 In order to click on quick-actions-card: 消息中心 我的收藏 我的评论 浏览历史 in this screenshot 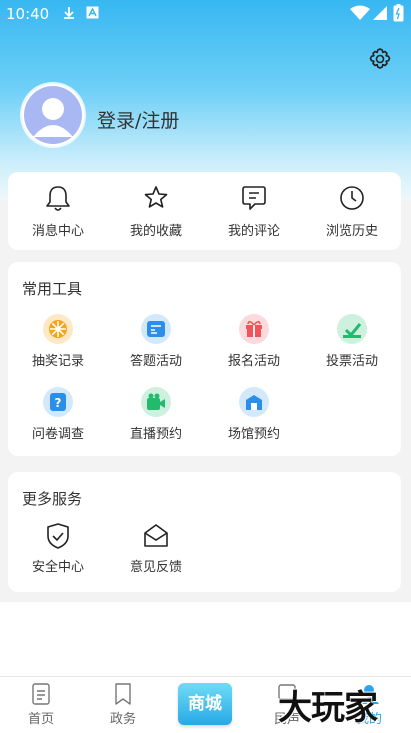, I will do `click(204, 211)`.